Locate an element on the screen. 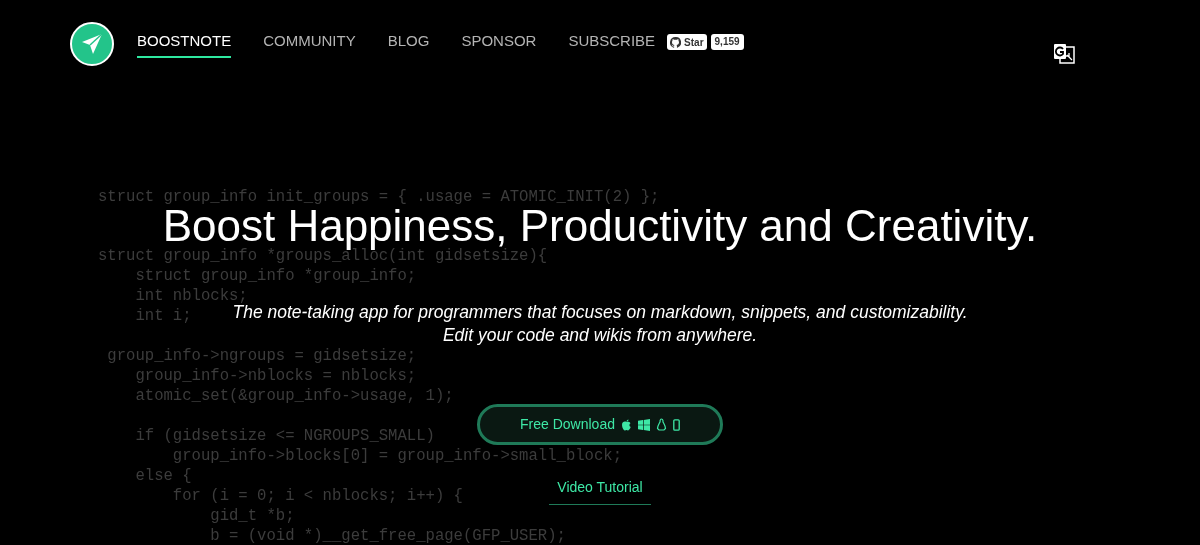  windows-icon is located at coordinates (643, 424).